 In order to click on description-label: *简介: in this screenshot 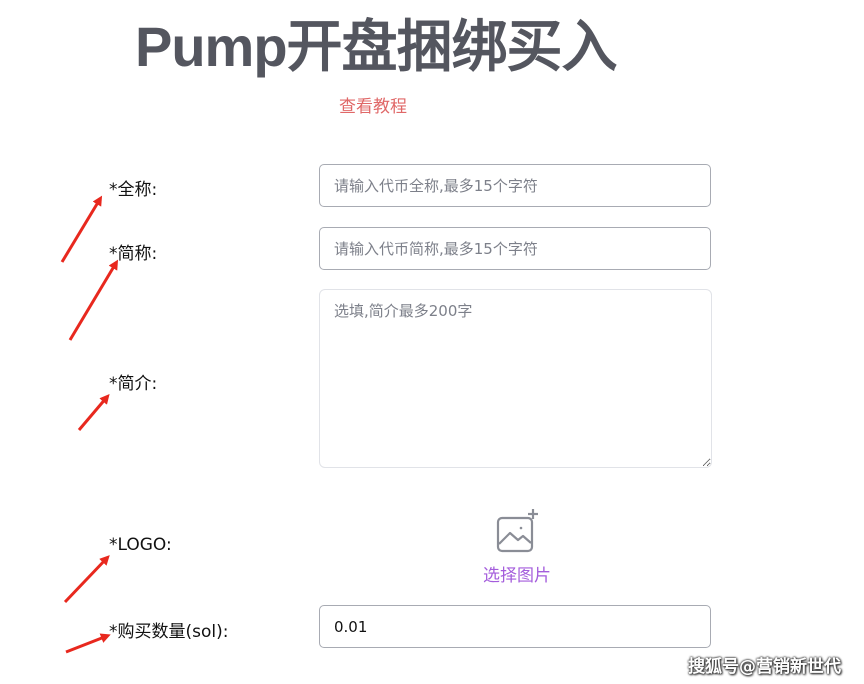, I will do `click(133, 384)`.